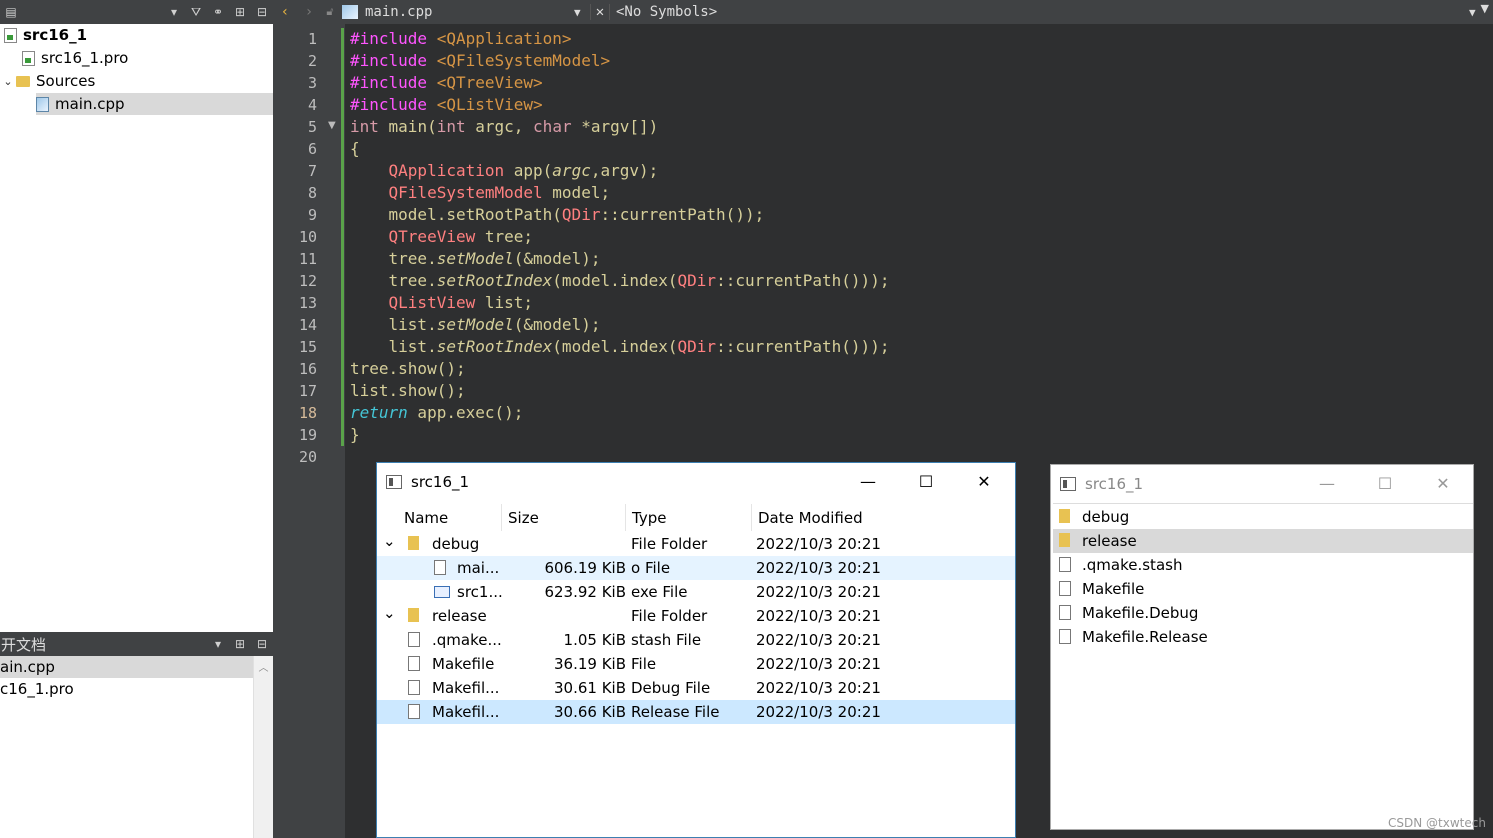  I want to click on project-tree-item-label: src16_1, so click(55, 35).